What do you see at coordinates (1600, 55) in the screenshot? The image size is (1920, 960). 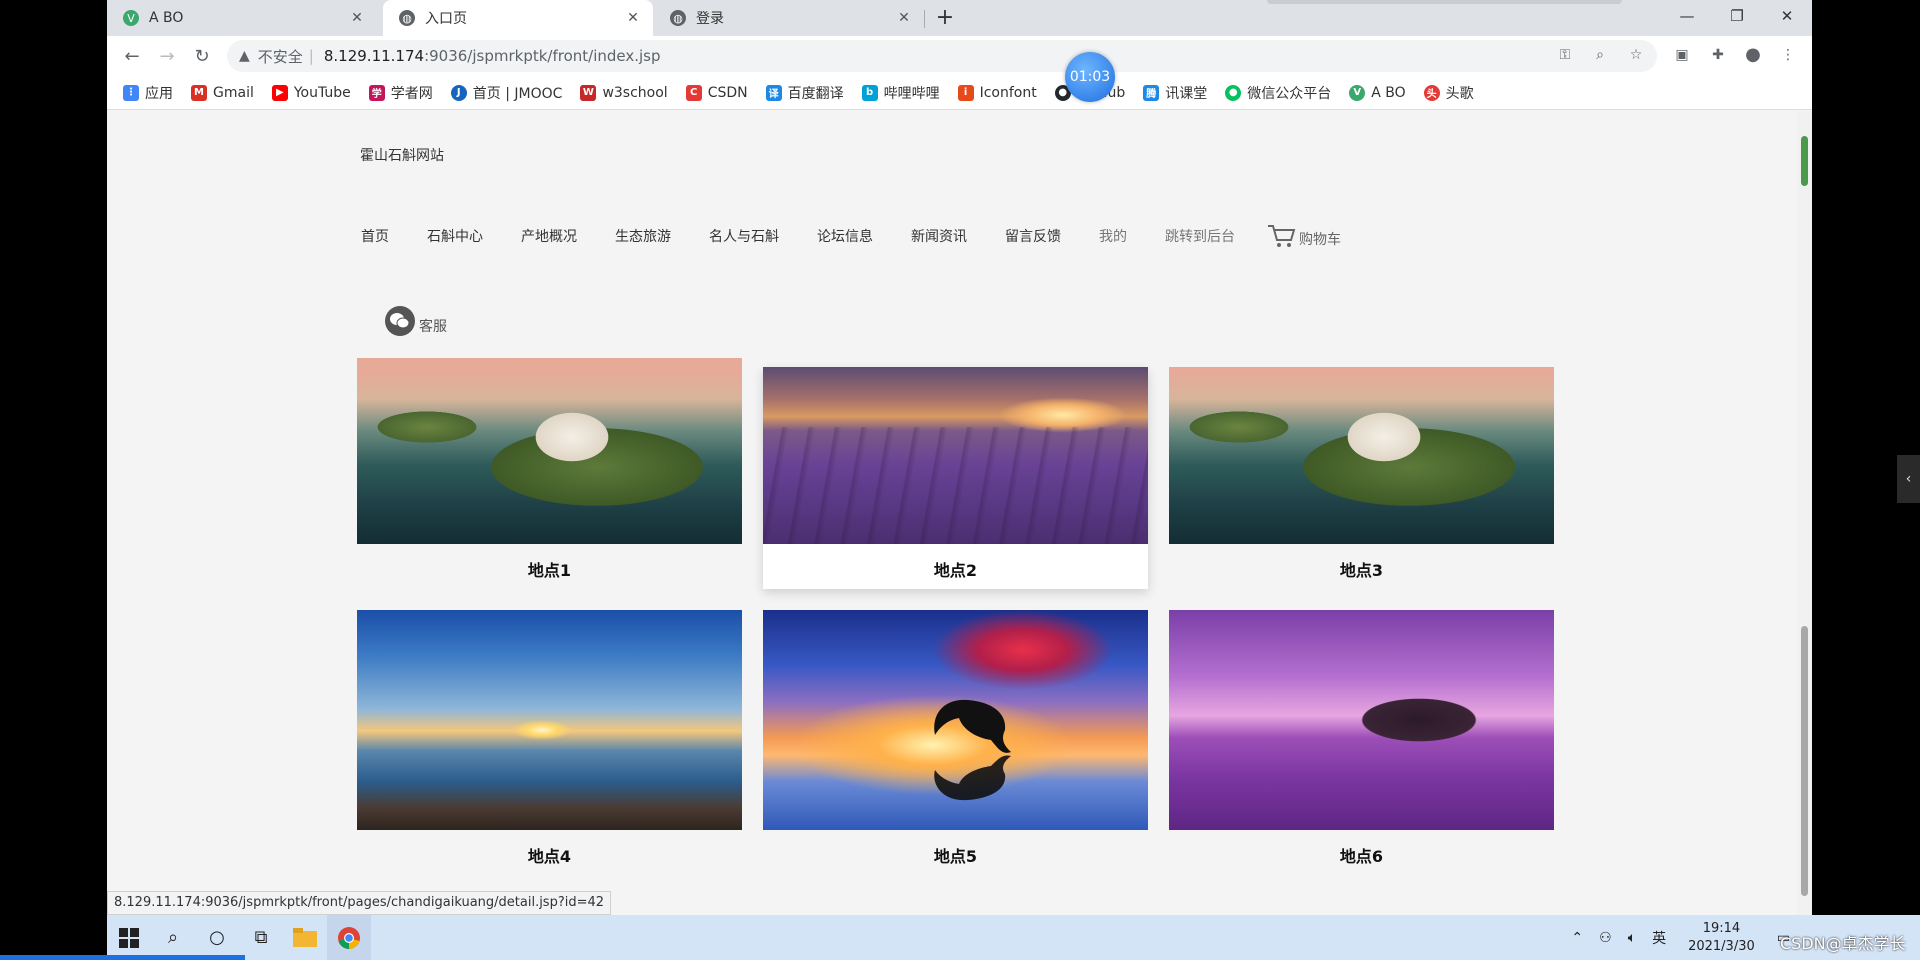 I see `zoom-icon: ⌕` at bounding box center [1600, 55].